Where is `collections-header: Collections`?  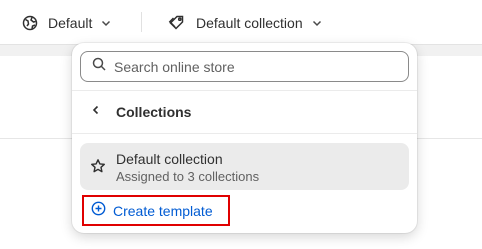 collections-header: Collections is located at coordinates (244, 112).